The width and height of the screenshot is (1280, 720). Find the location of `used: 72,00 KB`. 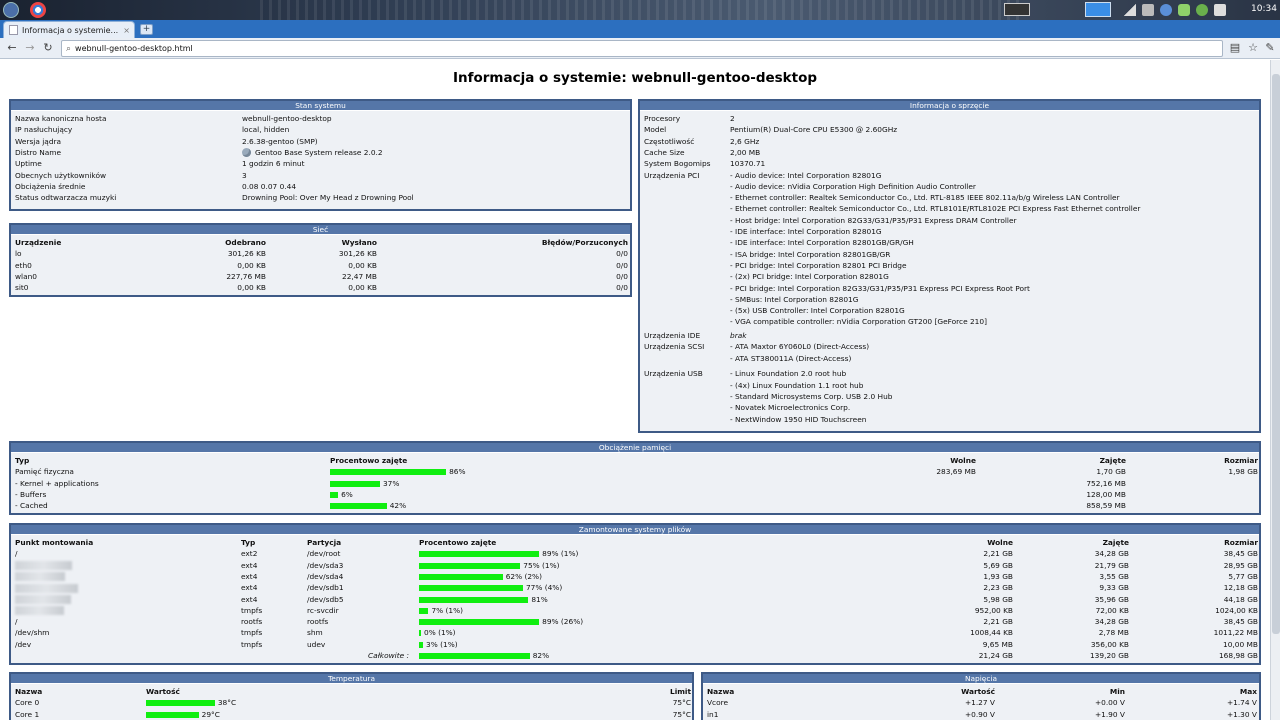

used: 72,00 KB is located at coordinates (1112, 610).